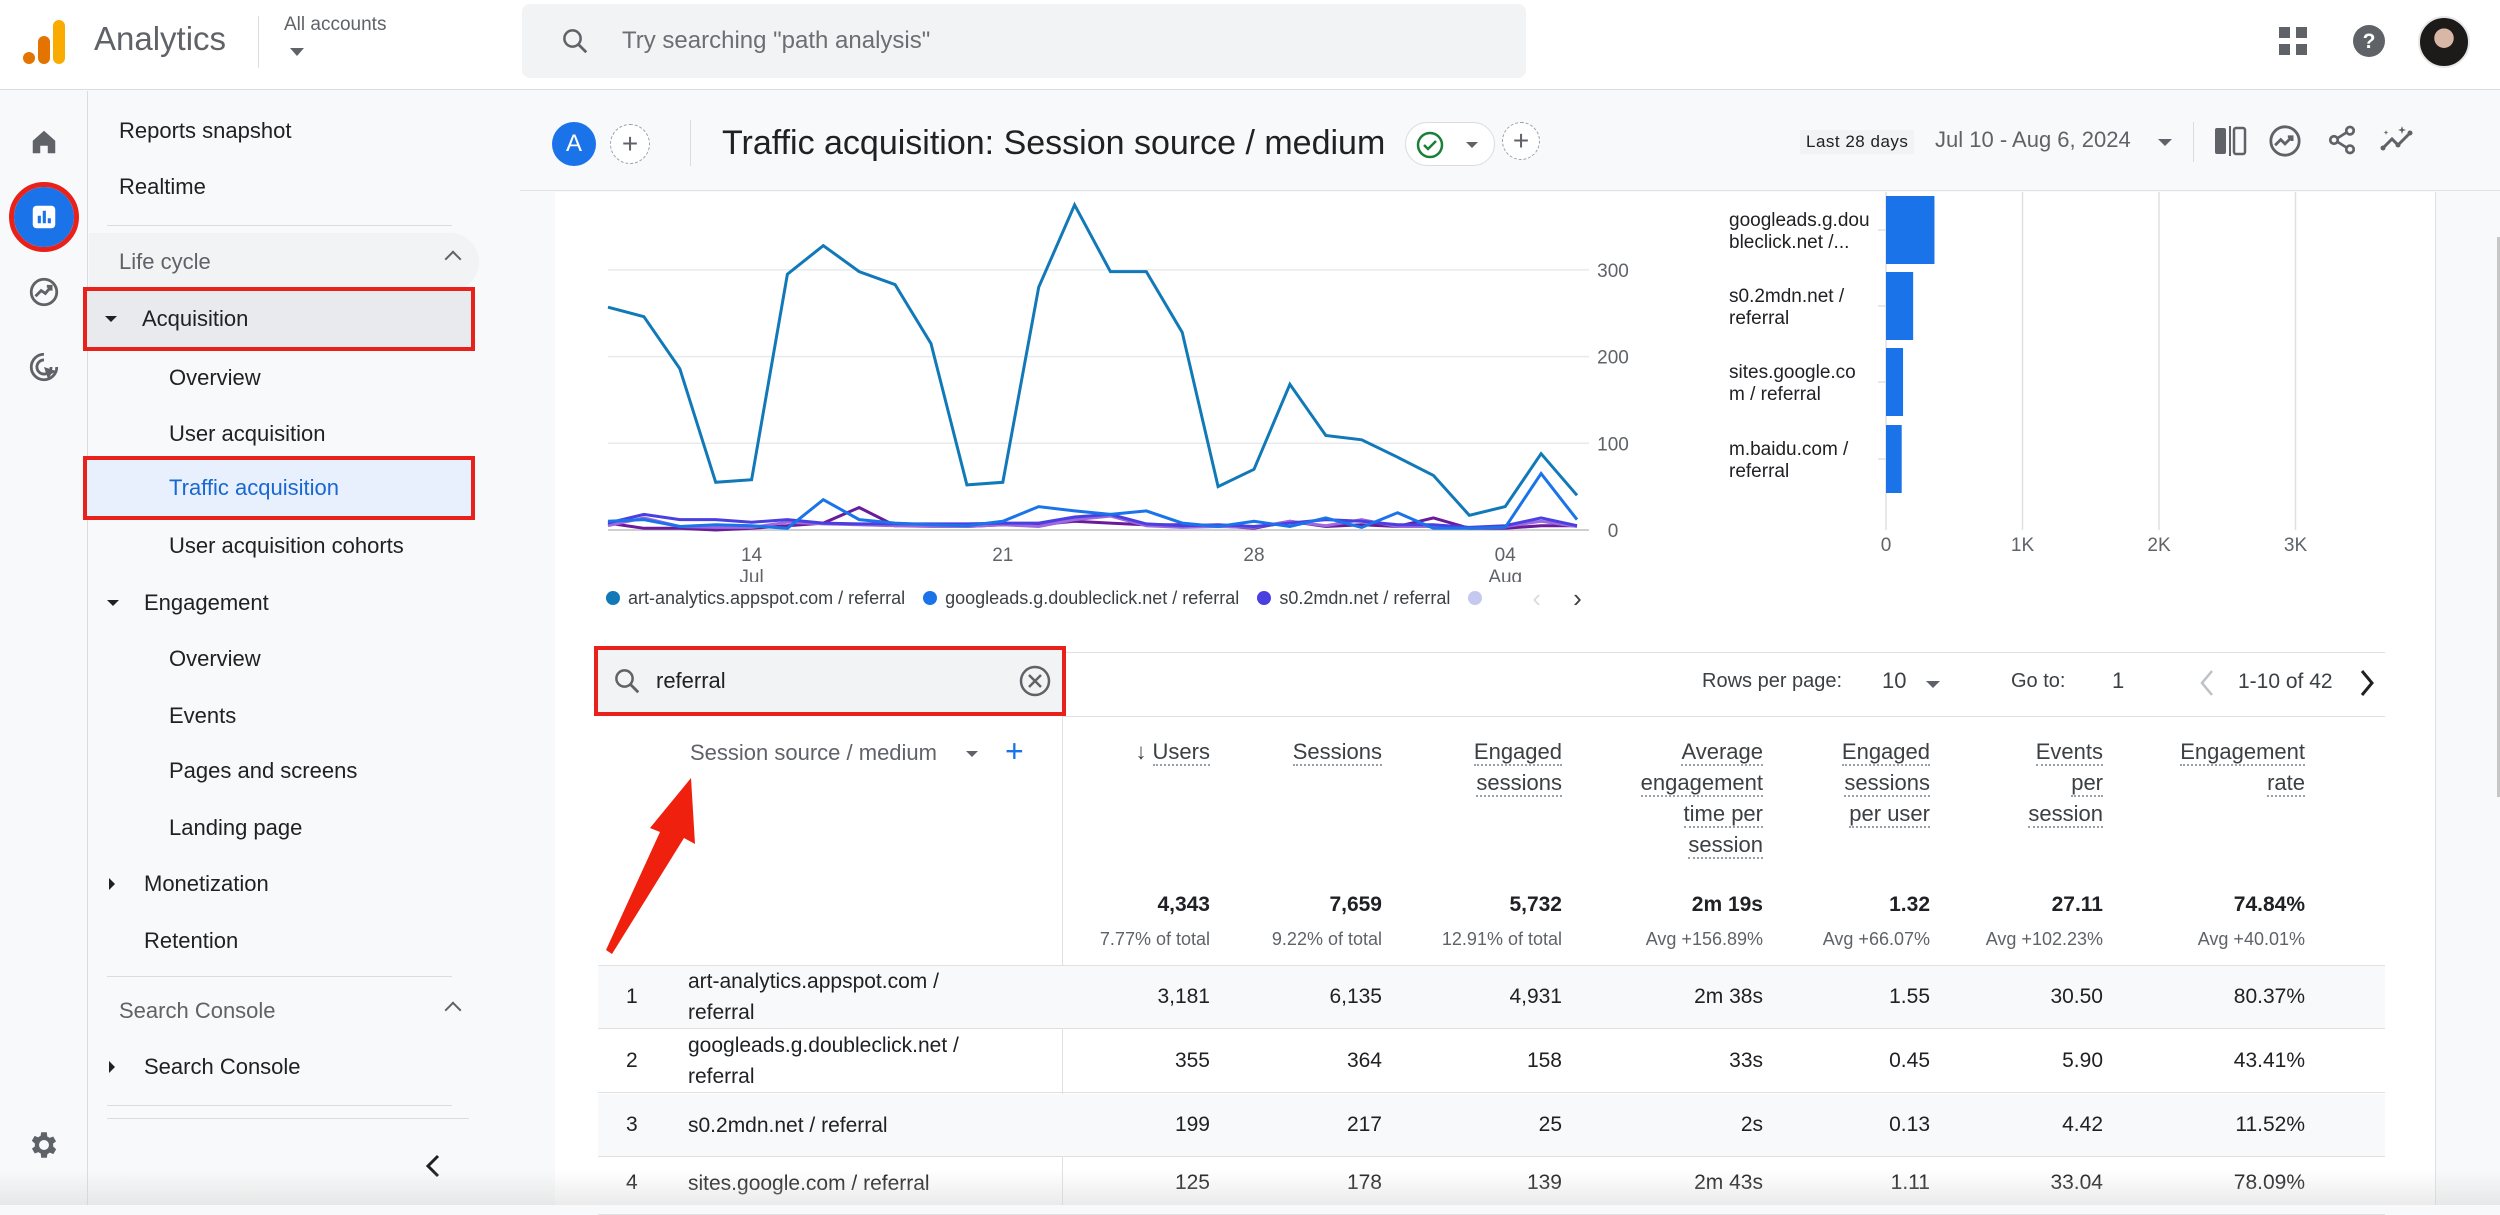  Describe the element at coordinates (2369, 43) in the screenshot. I see `help-icon: ?` at that location.